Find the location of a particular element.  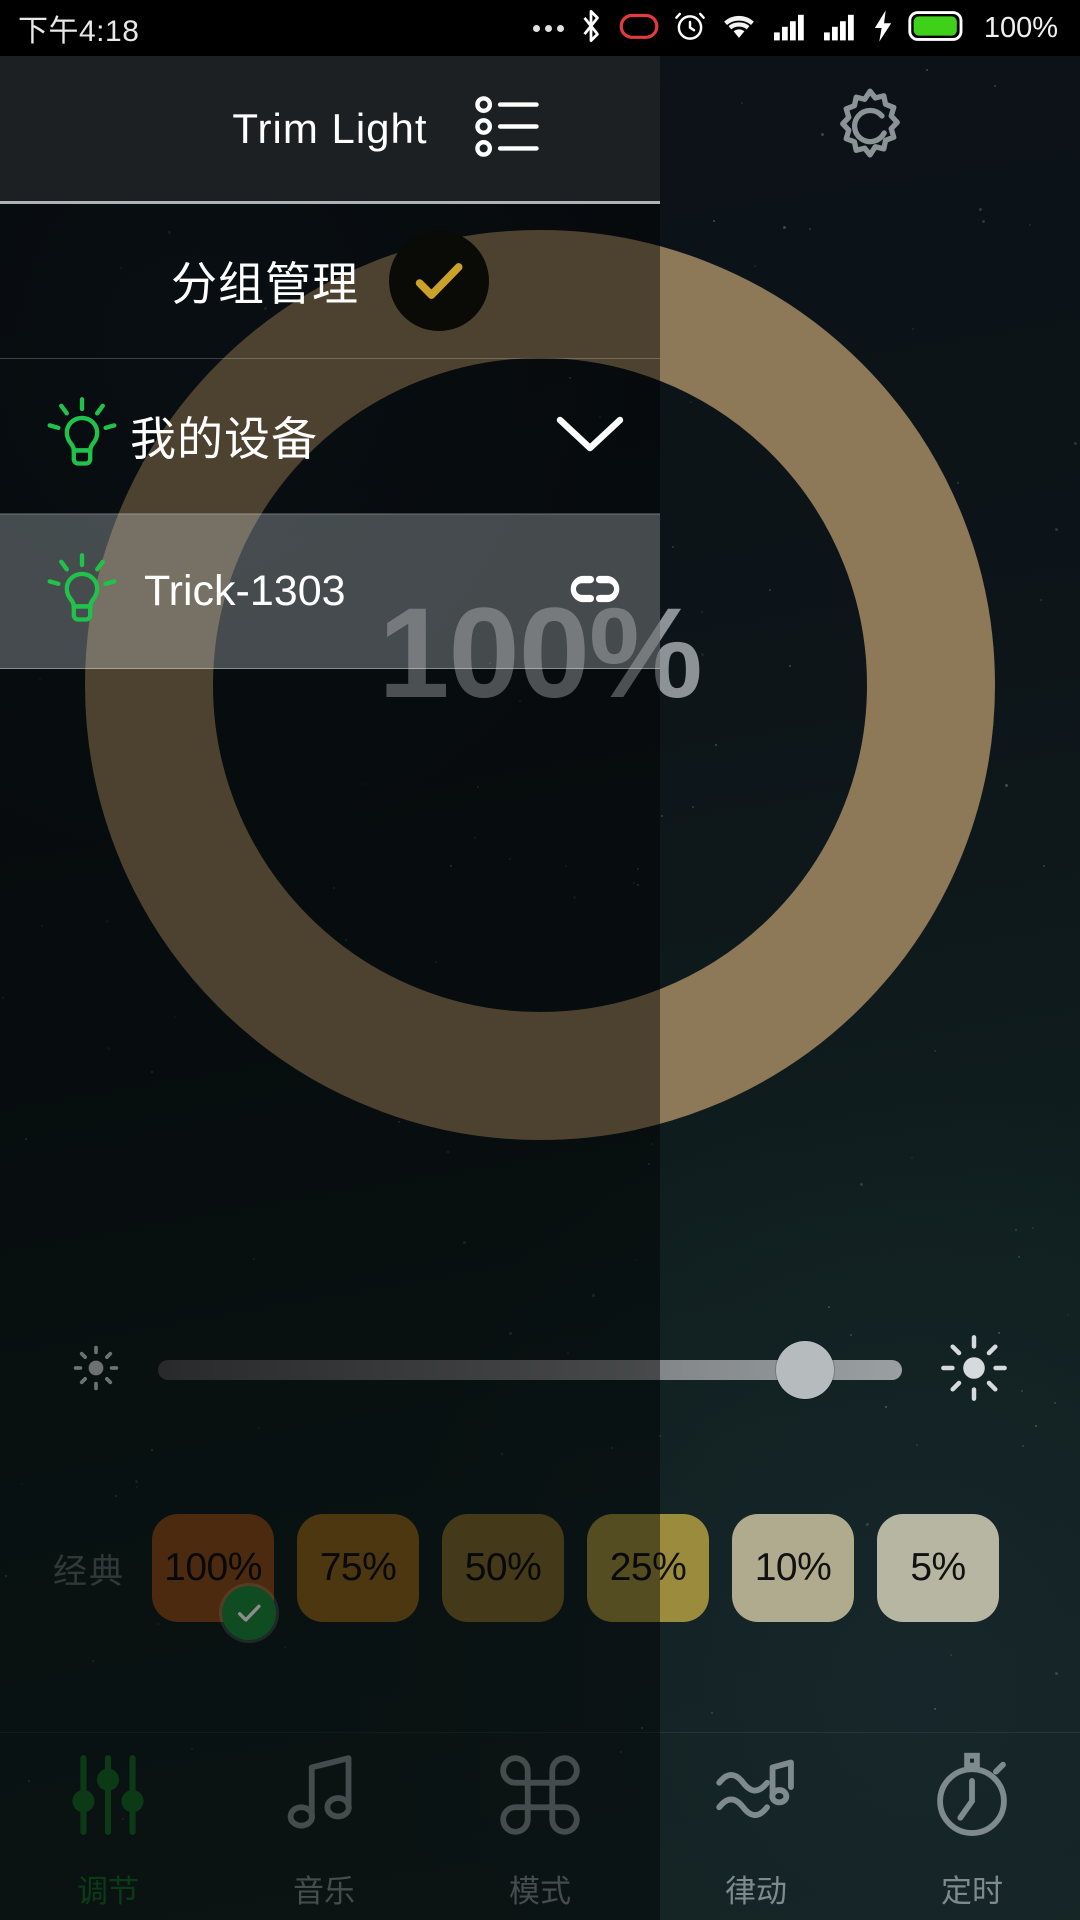

nav-item-label: 律动 is located at coordinates (756, 1891).